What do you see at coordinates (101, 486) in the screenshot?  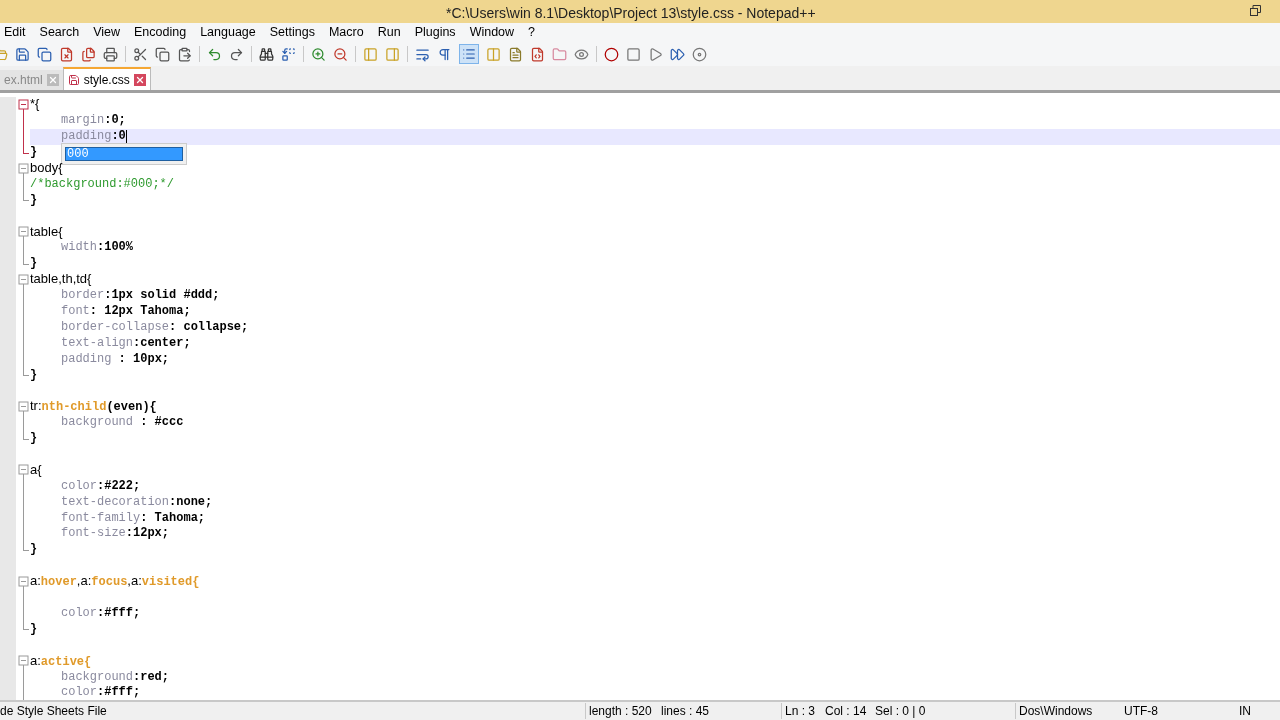 I see `code-line: color:#222;` at bounding box center [101, 486].